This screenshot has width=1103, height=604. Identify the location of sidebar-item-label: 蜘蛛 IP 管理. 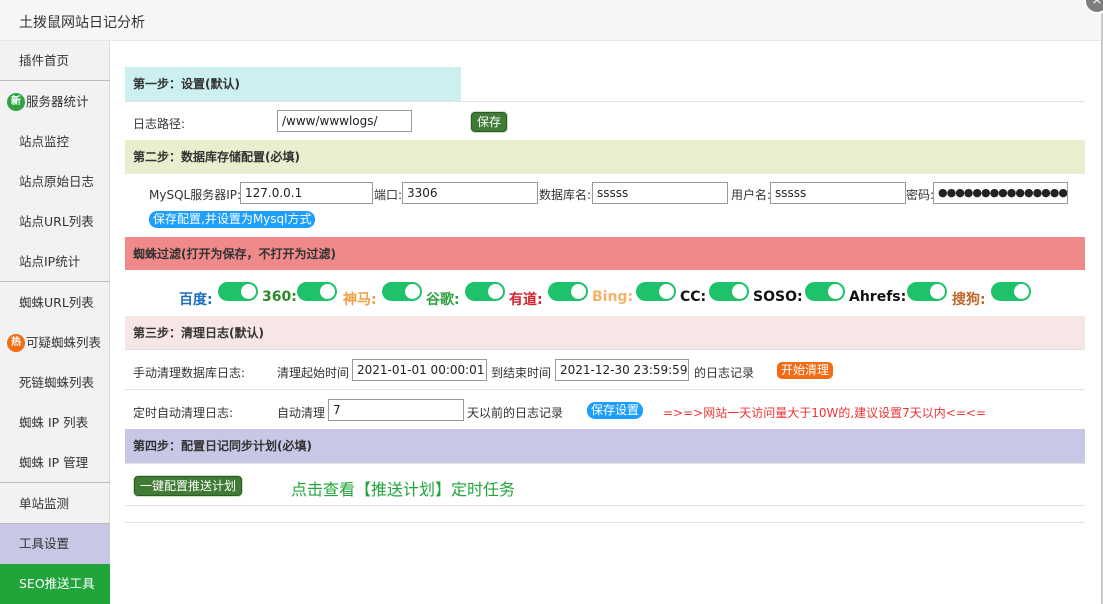
(54, 462).